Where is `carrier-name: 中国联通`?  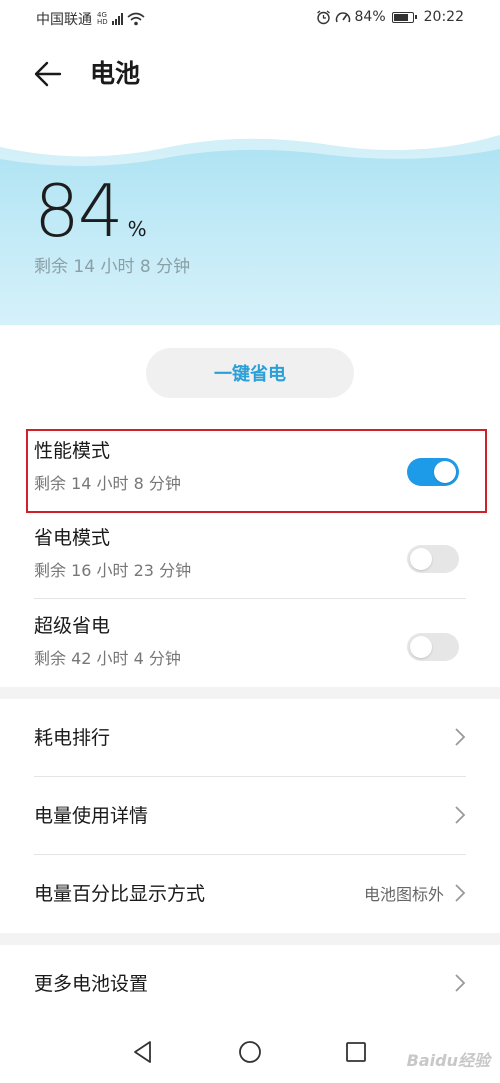 carrier-name: 中国联通 is located at coordinates (64, 20).